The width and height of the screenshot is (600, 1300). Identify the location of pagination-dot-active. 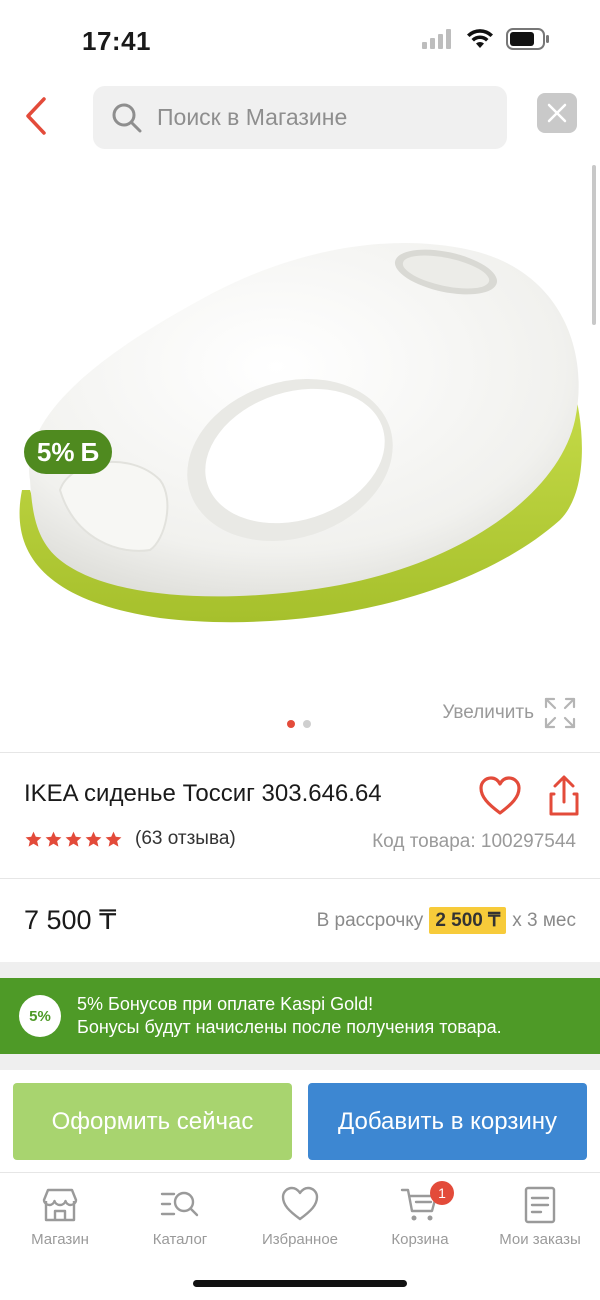
(291, 724).